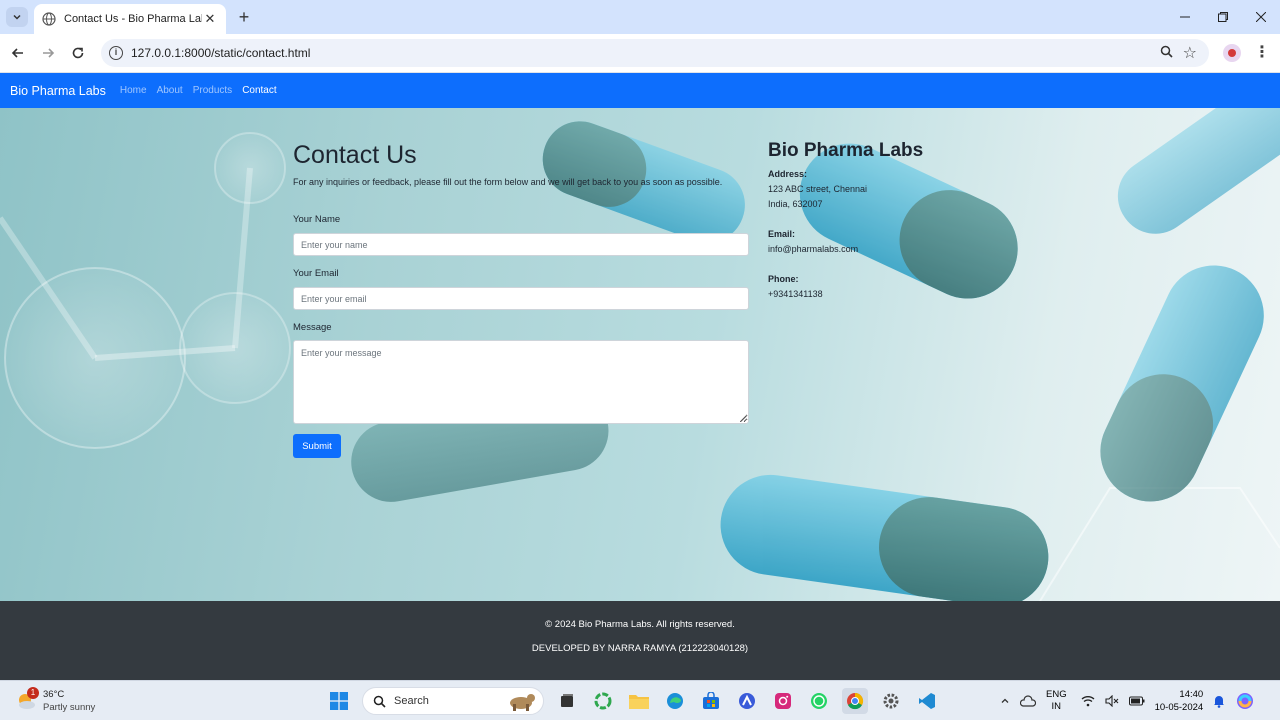 Image resolution: width=1280 pixels, height=720 pixels. What do you see at coordinates (522, 702) in the screenshot?
I see `search-highlight-icon` at bounding box center [522, 702].